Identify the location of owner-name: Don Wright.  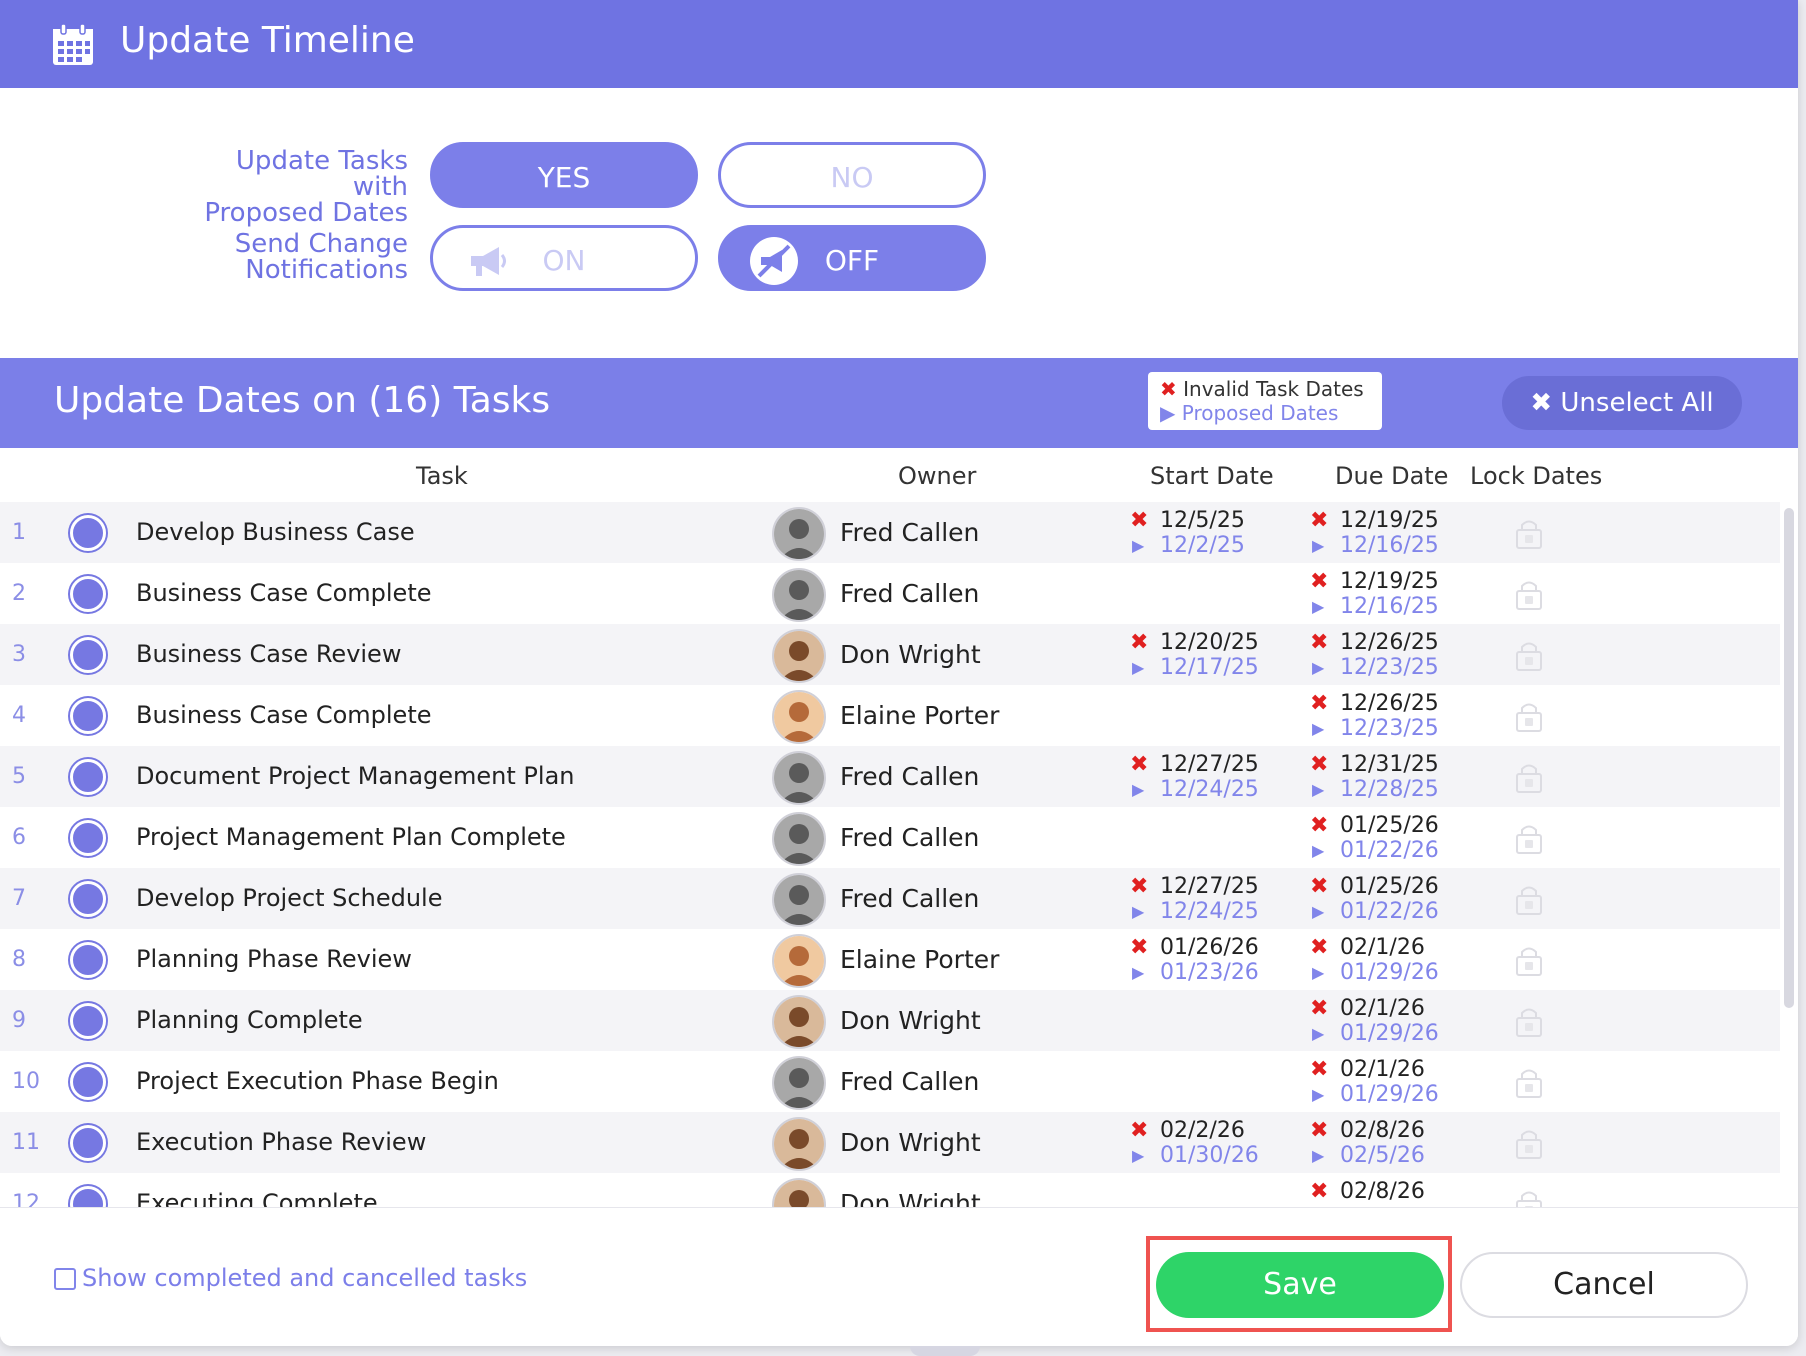
(910, 1020).